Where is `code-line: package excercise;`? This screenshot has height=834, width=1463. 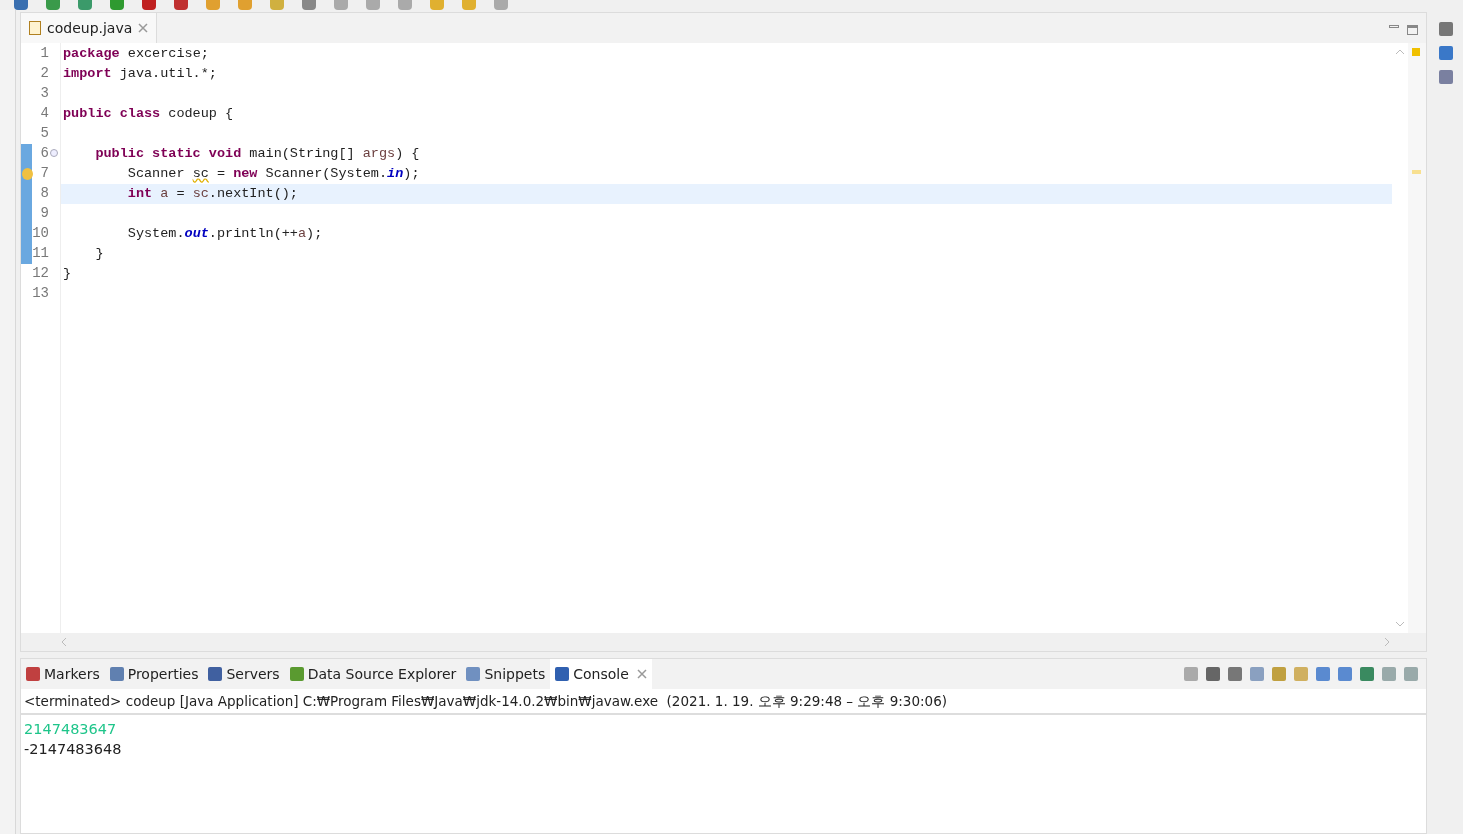 code-line: package excercise; is located at coordinates (136, 54).